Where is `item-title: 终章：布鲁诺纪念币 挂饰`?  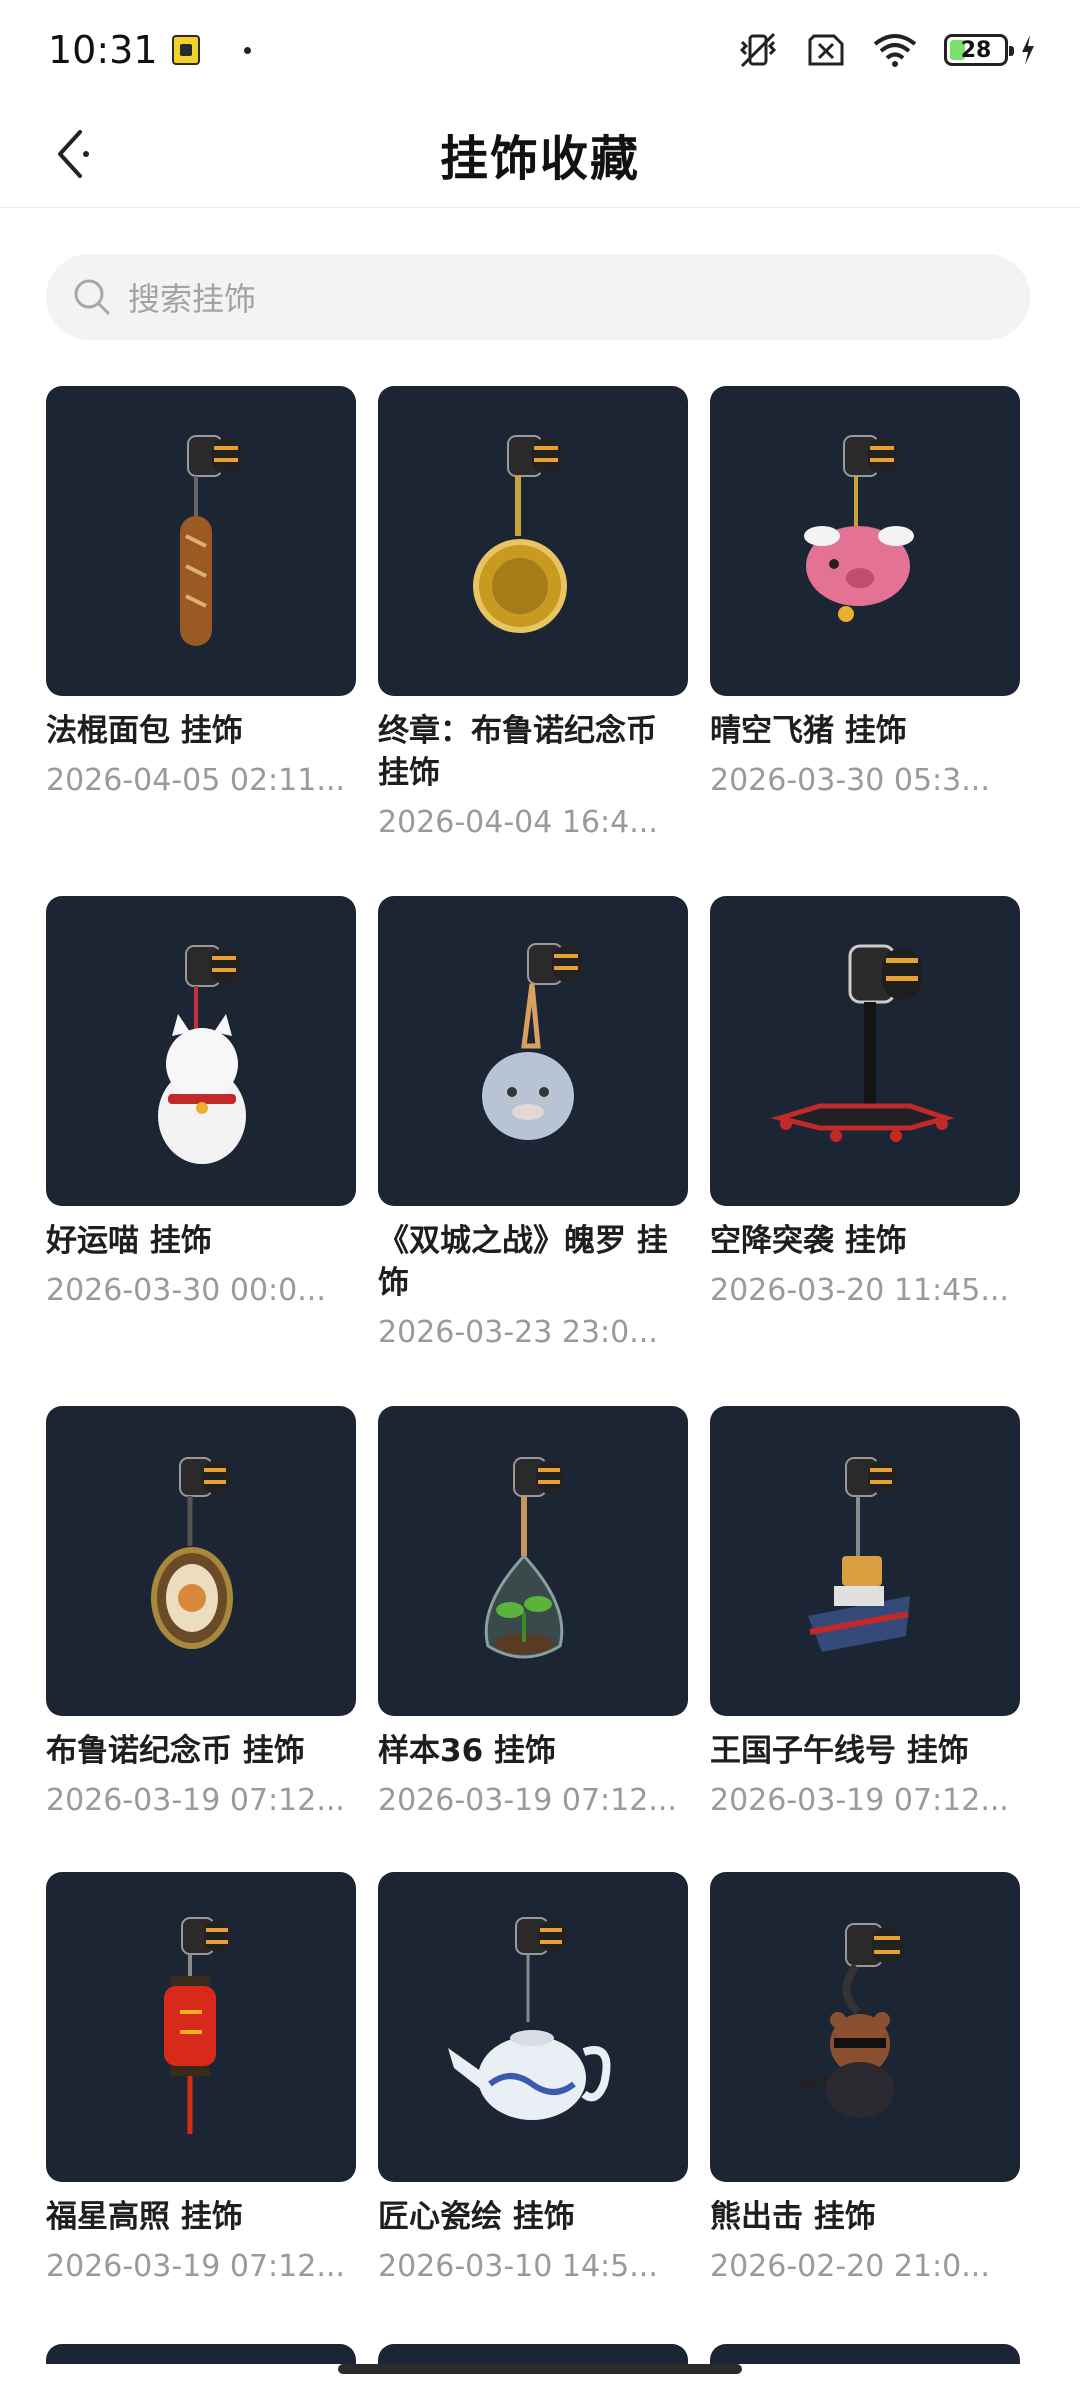 item-title: 终章：布鲁诺纪念币 挂饰 is located at coordinates (517, 752).